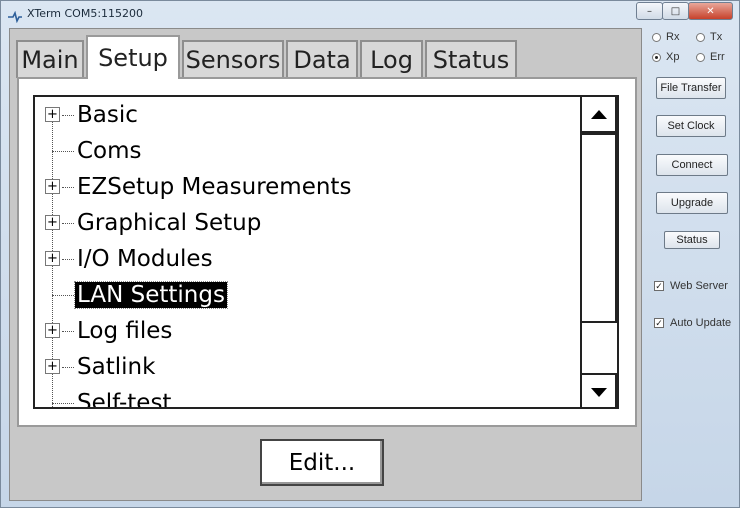  I want to click on tab-status: Status, so click(471, 59).